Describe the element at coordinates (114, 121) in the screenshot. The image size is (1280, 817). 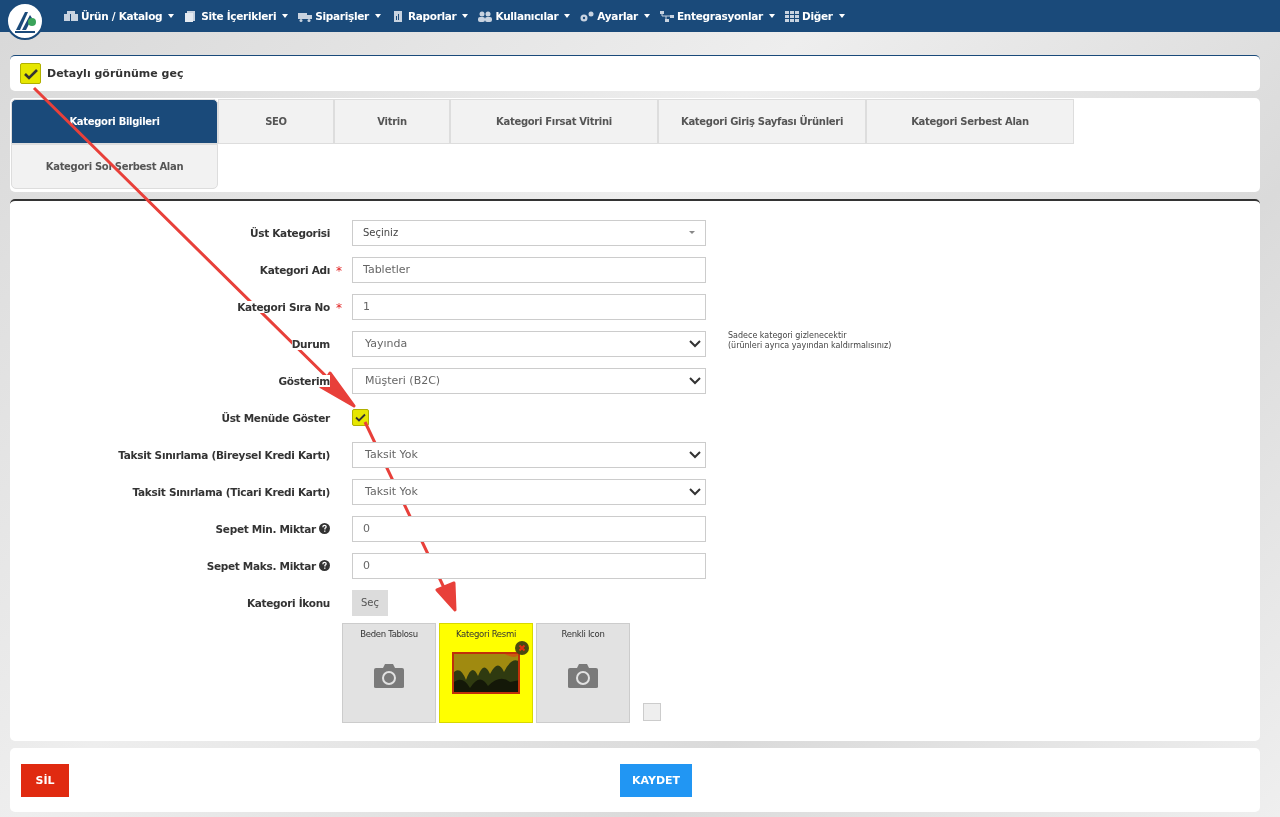
I see `tab: Kategori Bilgileri` at that location.